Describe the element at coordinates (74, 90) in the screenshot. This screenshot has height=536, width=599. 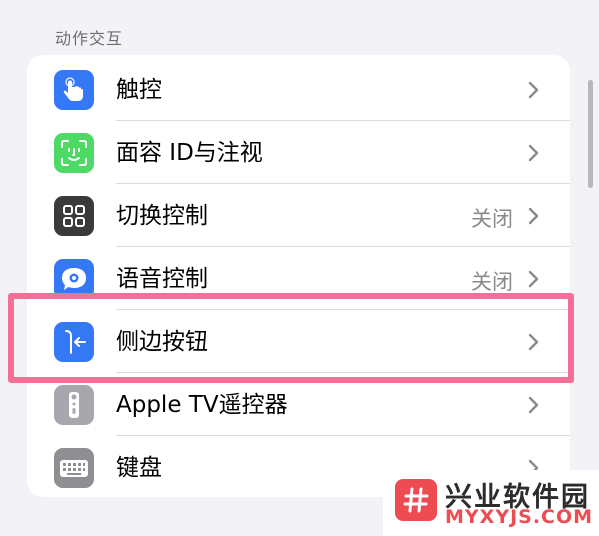
I see `hand-point-icon` at that location.